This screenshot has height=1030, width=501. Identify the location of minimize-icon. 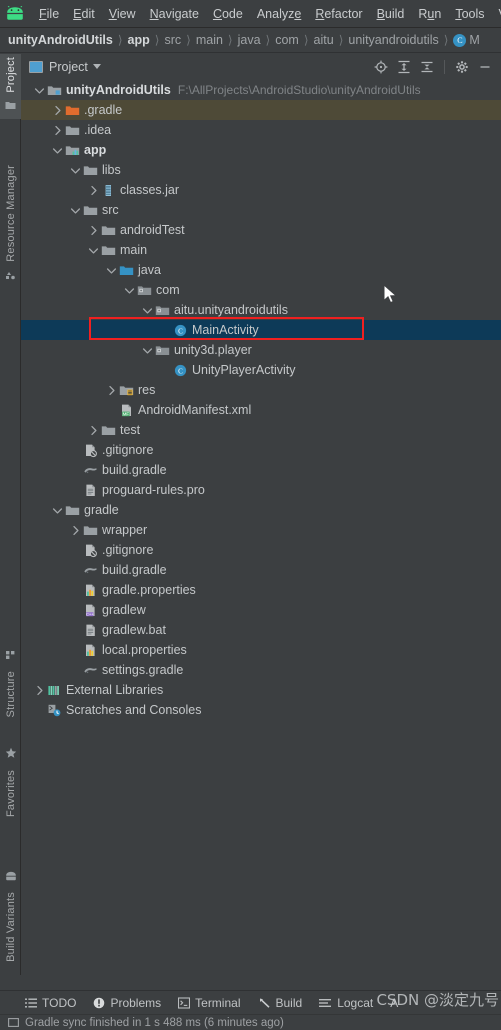
(485, 67).